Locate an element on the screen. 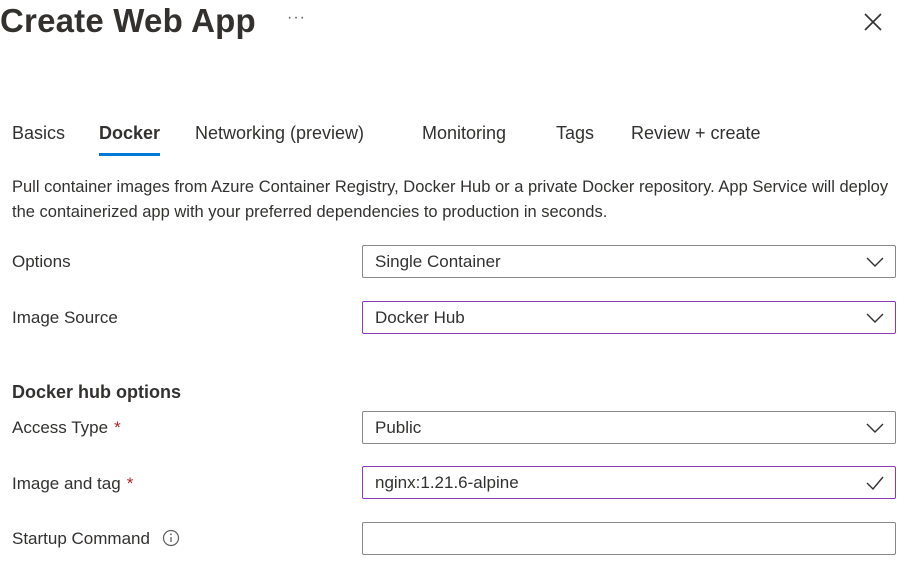 This screenshot has width=906, height=569. access-type-label: Access Type * is located at coordinates (66, 428).